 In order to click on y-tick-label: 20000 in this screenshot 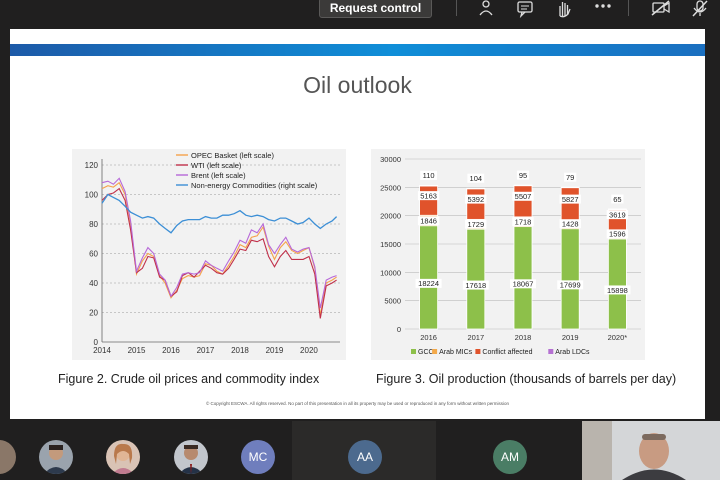, I will do `click(390, 216)`.